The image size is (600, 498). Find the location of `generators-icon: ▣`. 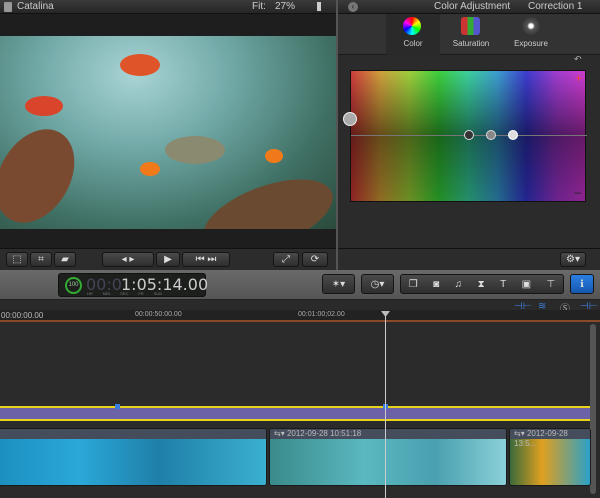

generators-icon: ▣ is located at coordinates (526, 284).